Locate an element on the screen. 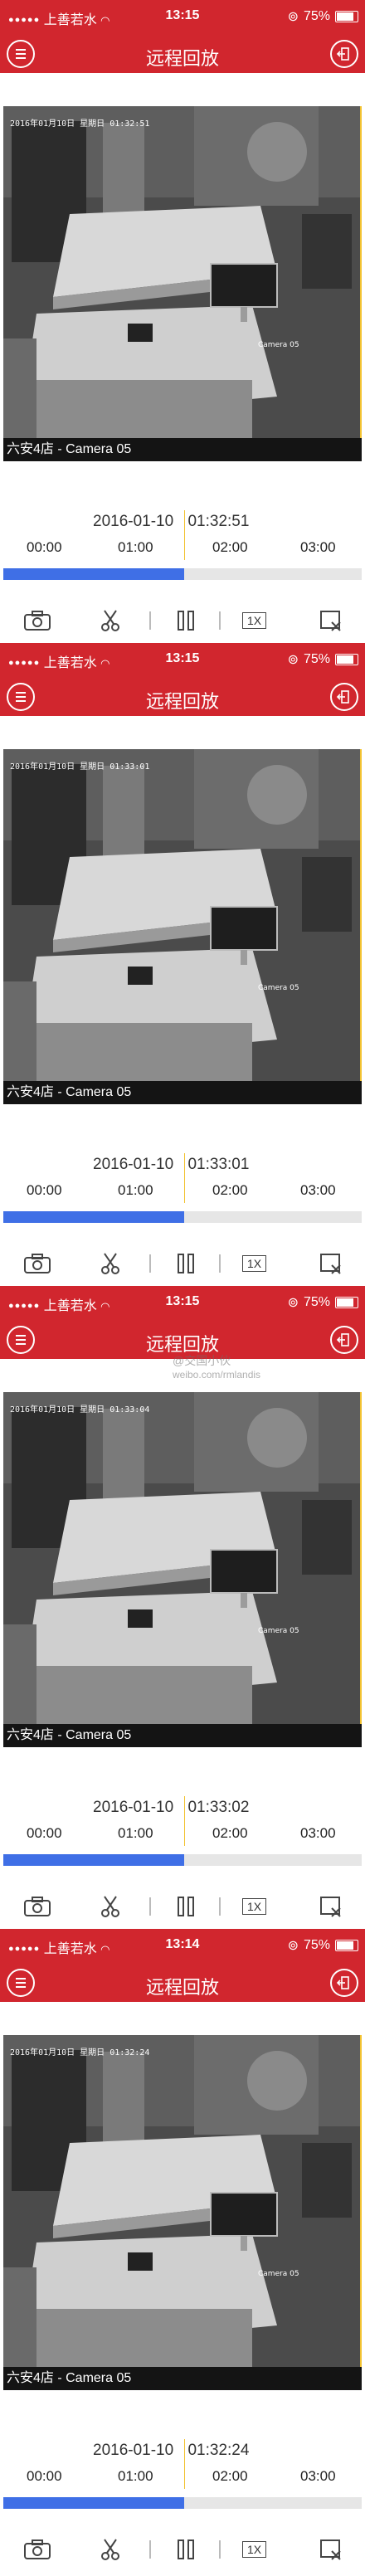 The image size is (365, 2576). video-feed: Camera 05 2016年01月10日 星期日 01:33:04 is located at coordinates (182, 1558).